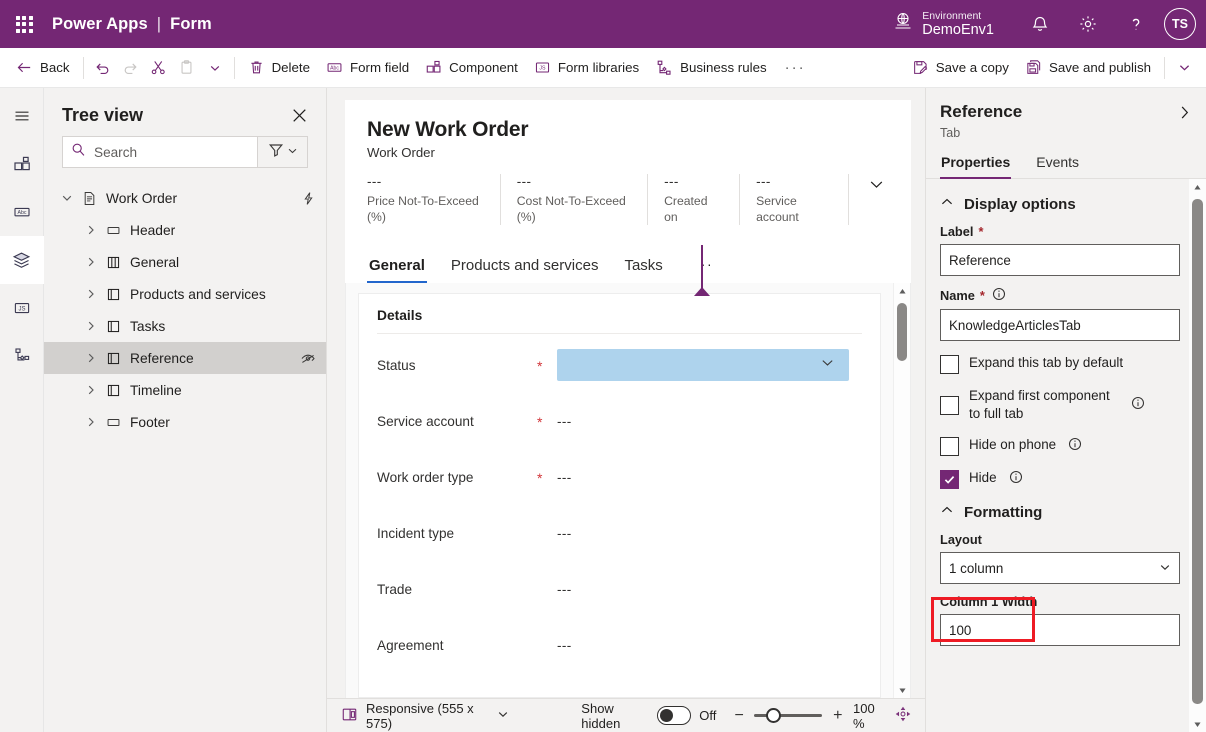 The image size is (1206, 732). I want to click on properties-tab-properties: Properties, so click(976, 163).